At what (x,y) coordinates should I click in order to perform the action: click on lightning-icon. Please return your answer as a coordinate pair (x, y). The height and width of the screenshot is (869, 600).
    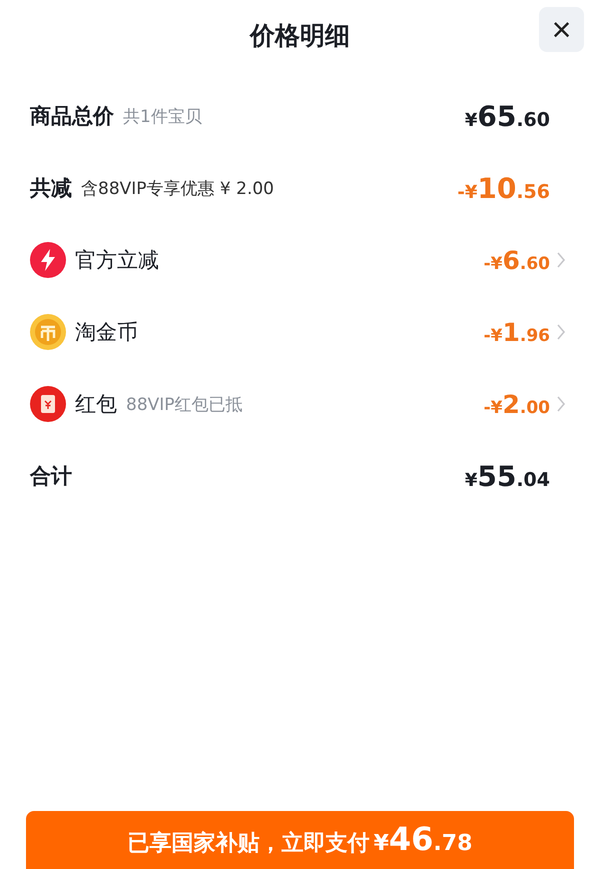
    Looking at the image, I should click on (48, 260).